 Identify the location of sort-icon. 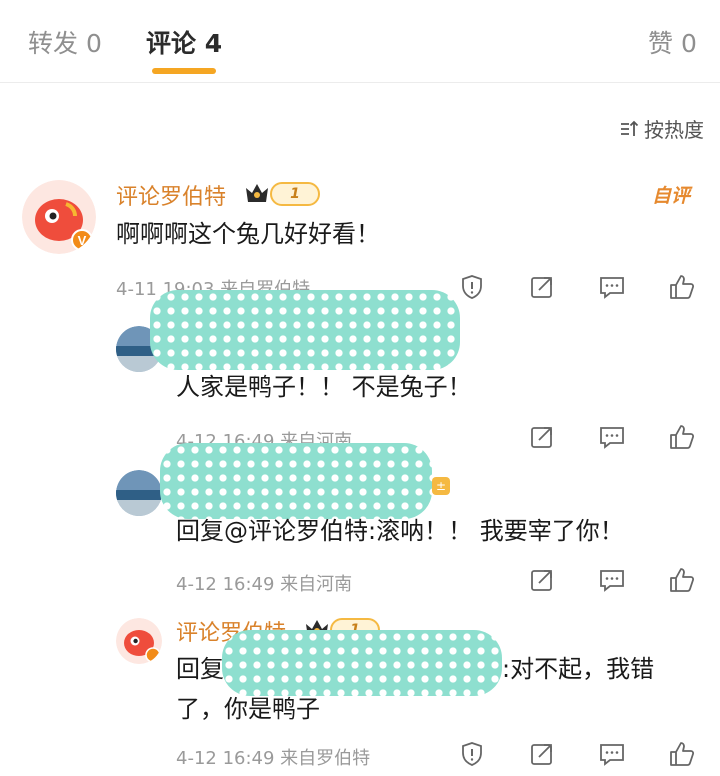
(629, 129).